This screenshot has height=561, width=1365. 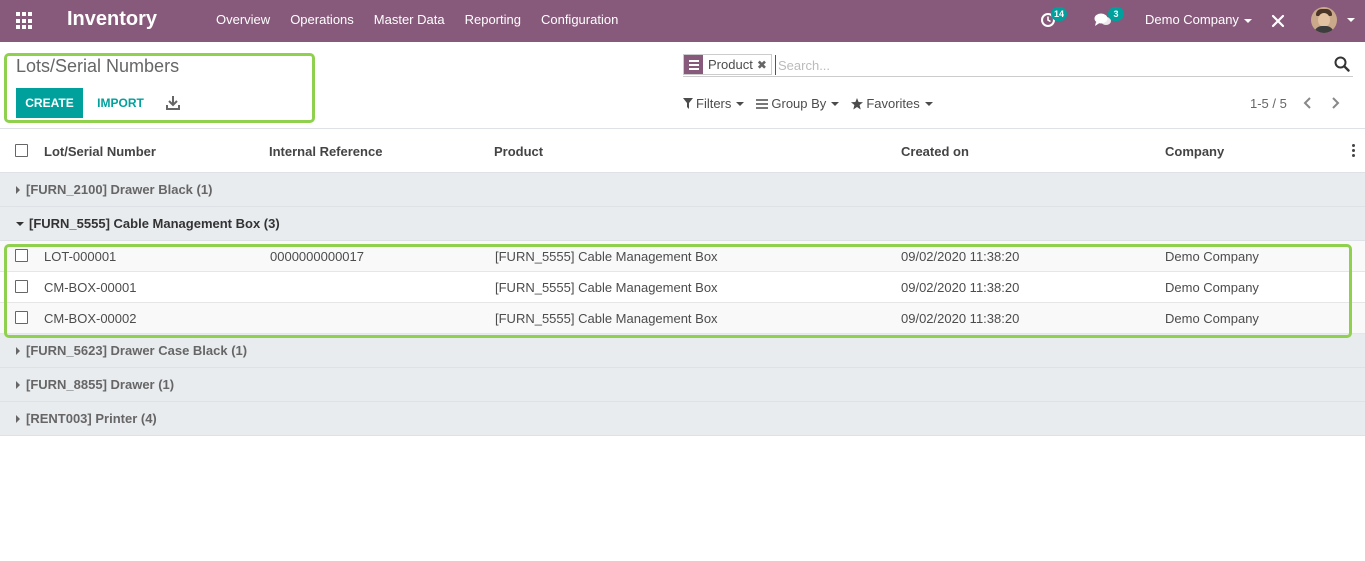 I want to click on optional-columns-icon, so click(x=1354, y=151).